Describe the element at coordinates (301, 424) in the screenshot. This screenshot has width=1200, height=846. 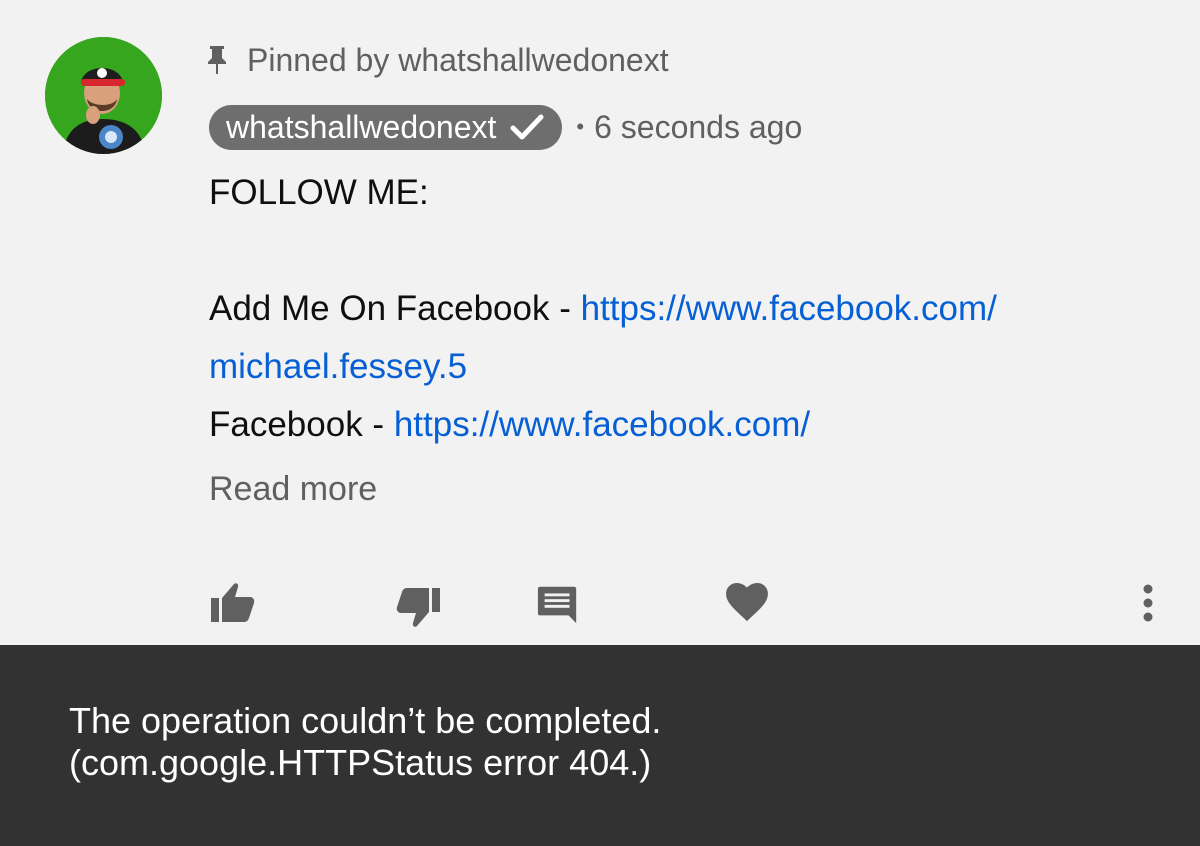
I see `comment-text: Facebook -` at that location.